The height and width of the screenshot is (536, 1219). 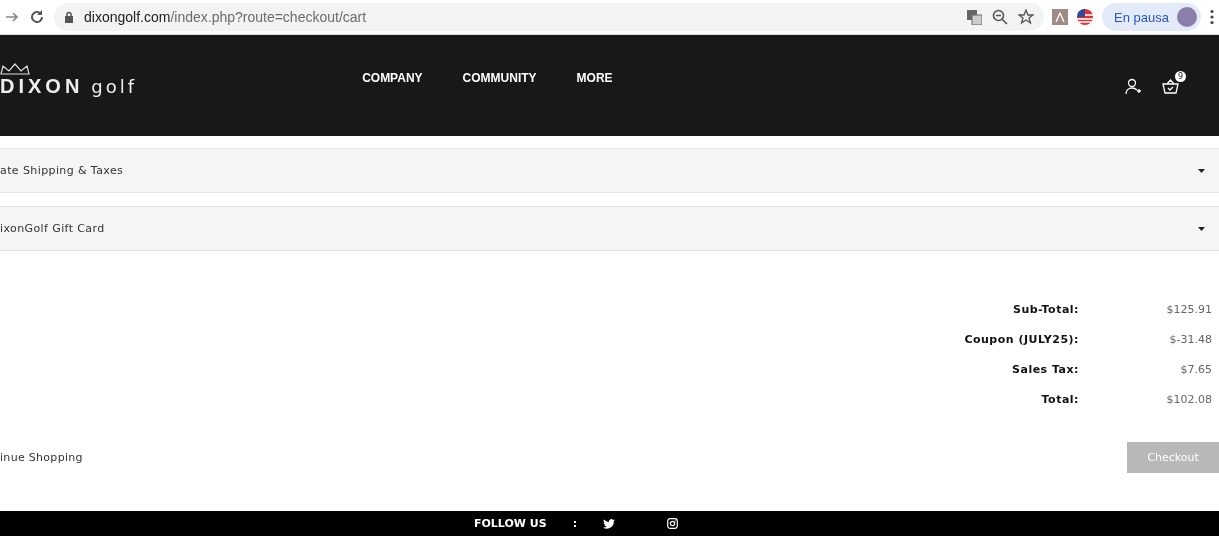 What do you see at coordinates (1000, 17) in the screenshot?
I see `zoom-out-icon` at bounding box center [1000, 17].